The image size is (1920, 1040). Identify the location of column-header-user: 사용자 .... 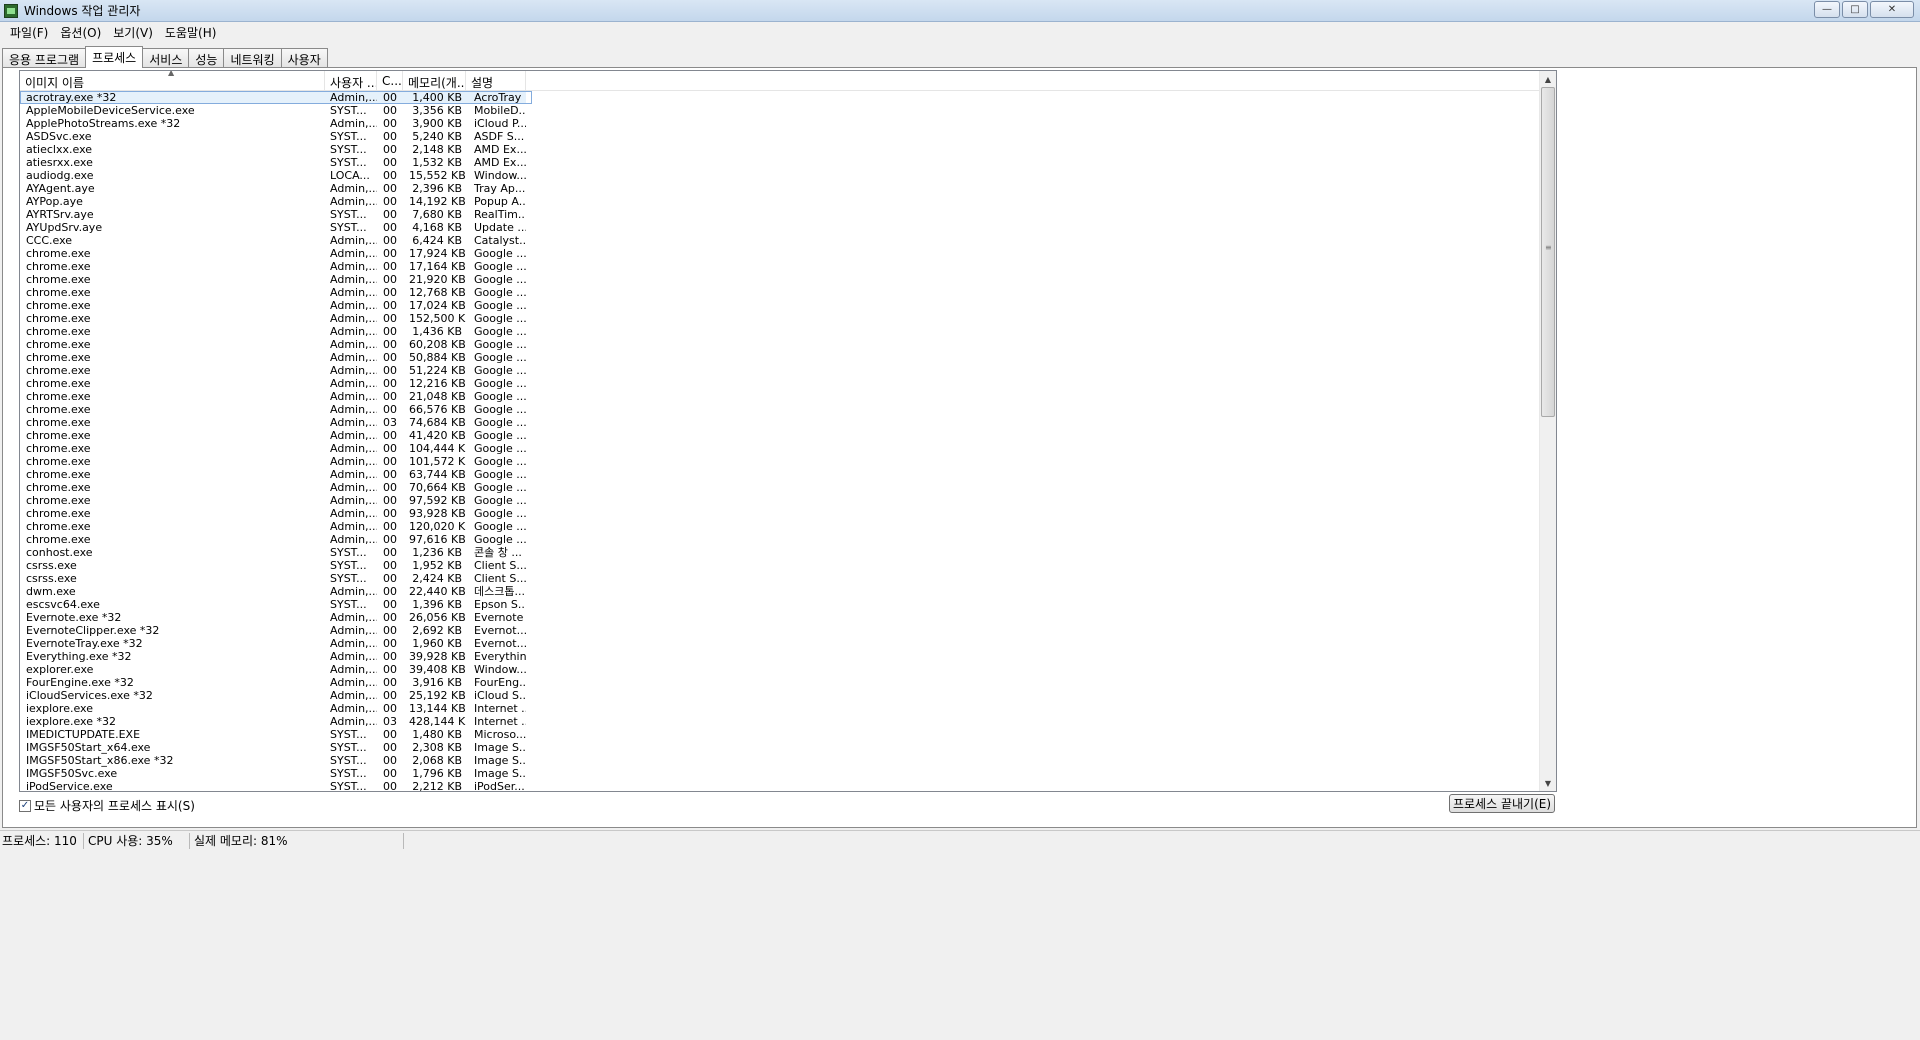
(351, 81).